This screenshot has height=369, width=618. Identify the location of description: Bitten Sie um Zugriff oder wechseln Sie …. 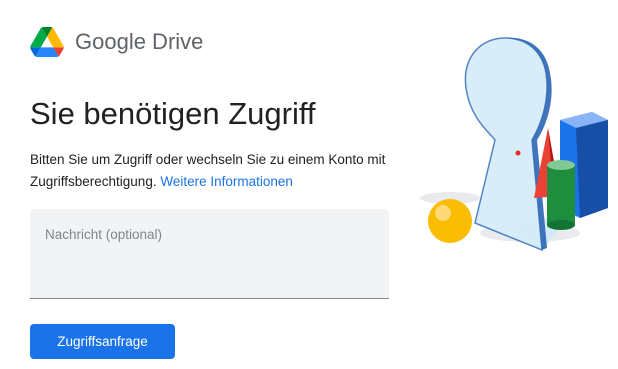
(215, 171).